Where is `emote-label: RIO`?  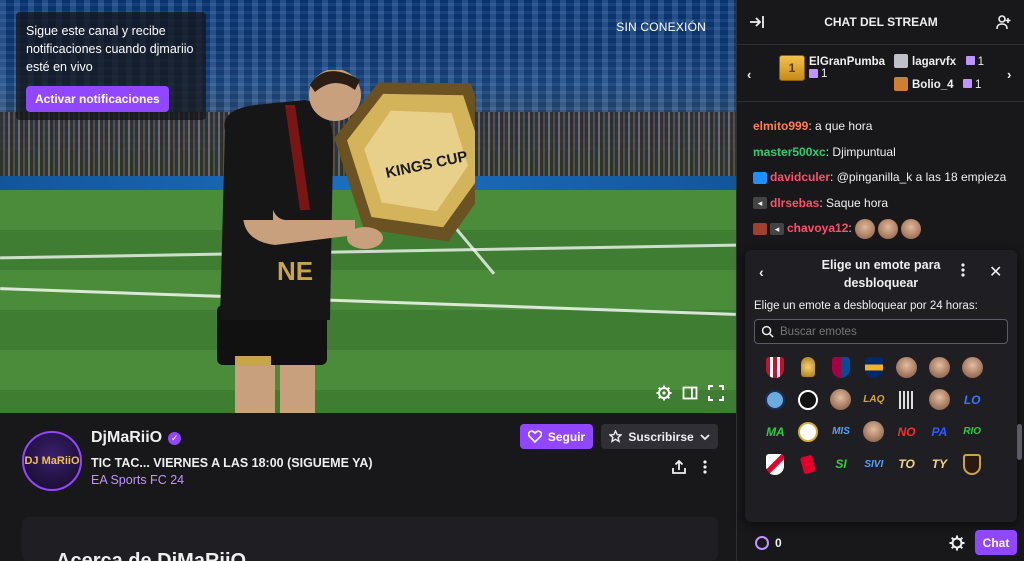
emote-label: RIO is located at coordinates (972, 432).